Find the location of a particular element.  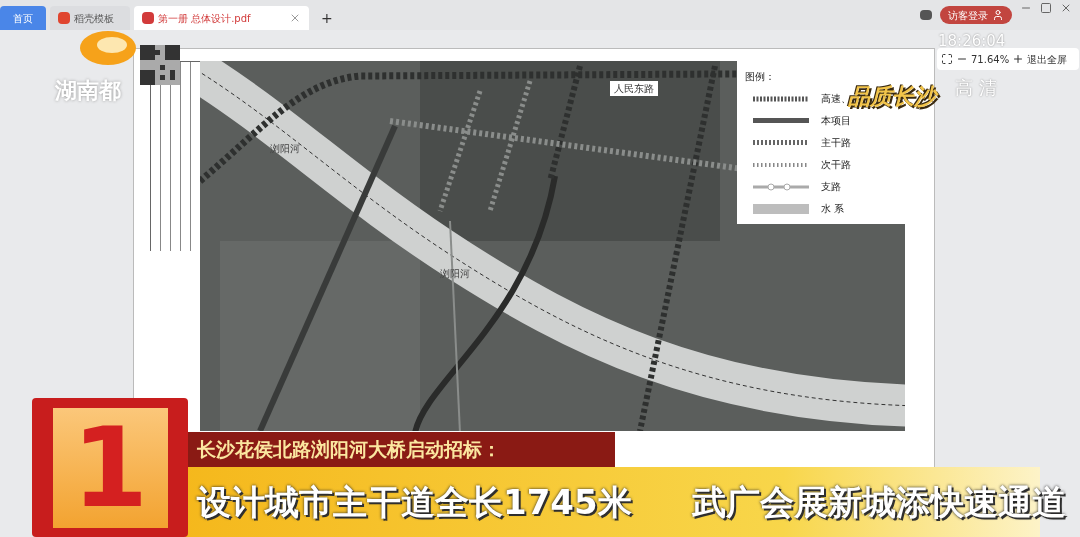

qr-code-icon is located at coordinates (160, 65).